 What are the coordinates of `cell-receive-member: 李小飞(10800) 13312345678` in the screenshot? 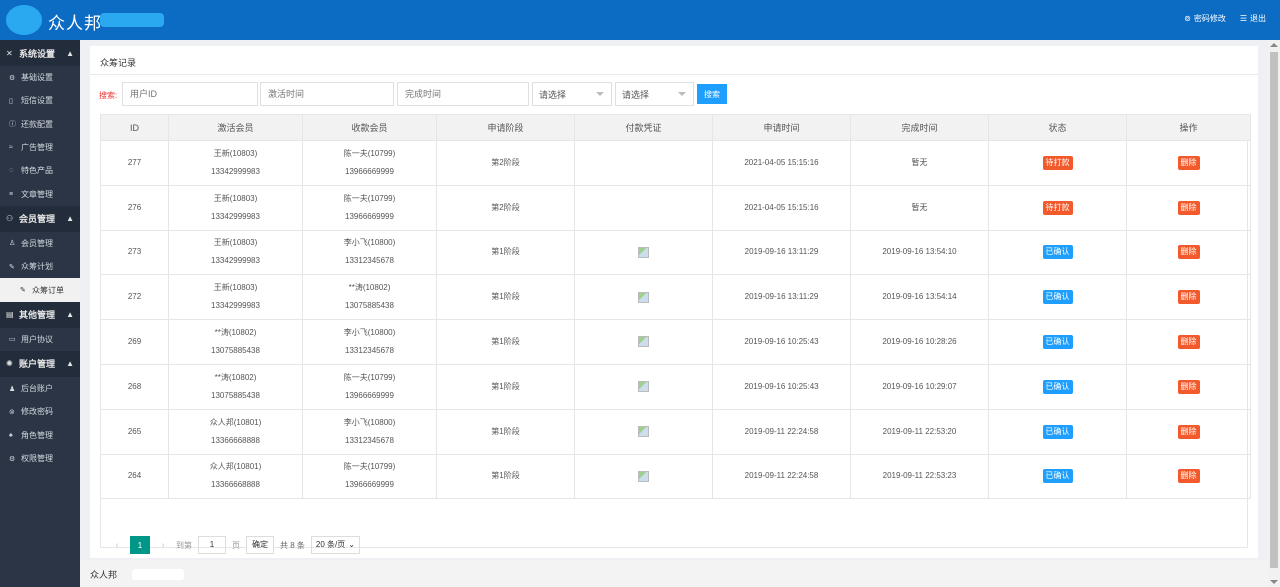 It's located at (369, 342).